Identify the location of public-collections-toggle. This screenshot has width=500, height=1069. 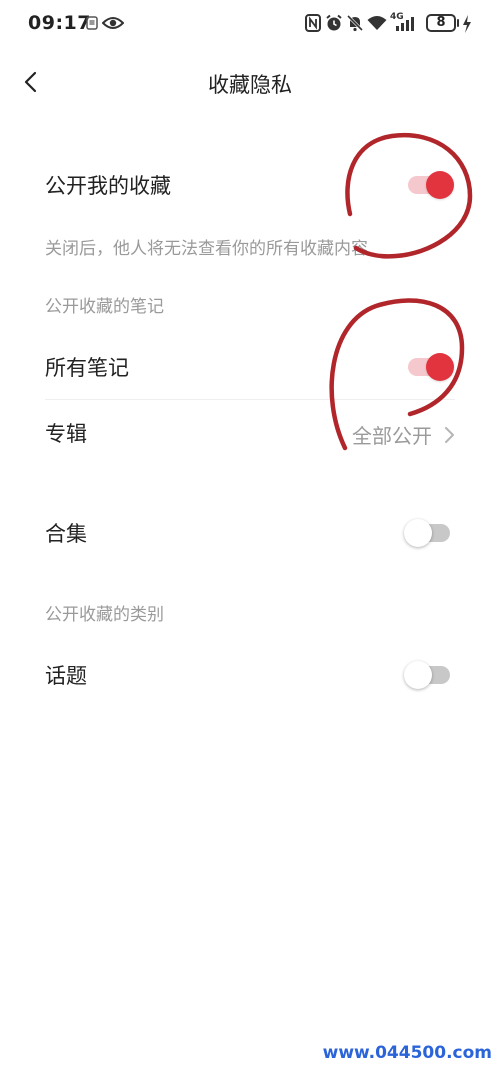
(431, 185).